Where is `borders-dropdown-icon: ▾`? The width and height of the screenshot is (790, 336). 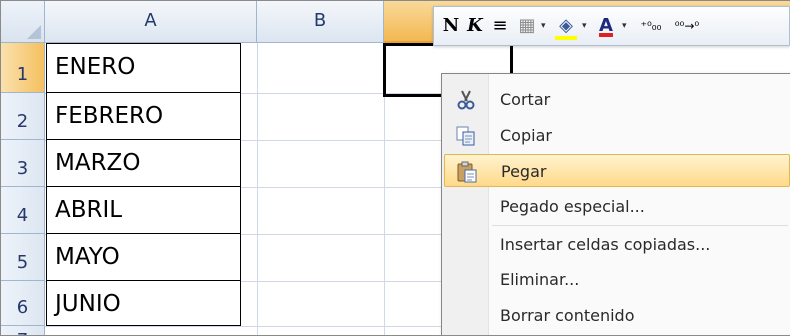
borders-dropdown-icon: ▾ is located at coordinates (543, 26).